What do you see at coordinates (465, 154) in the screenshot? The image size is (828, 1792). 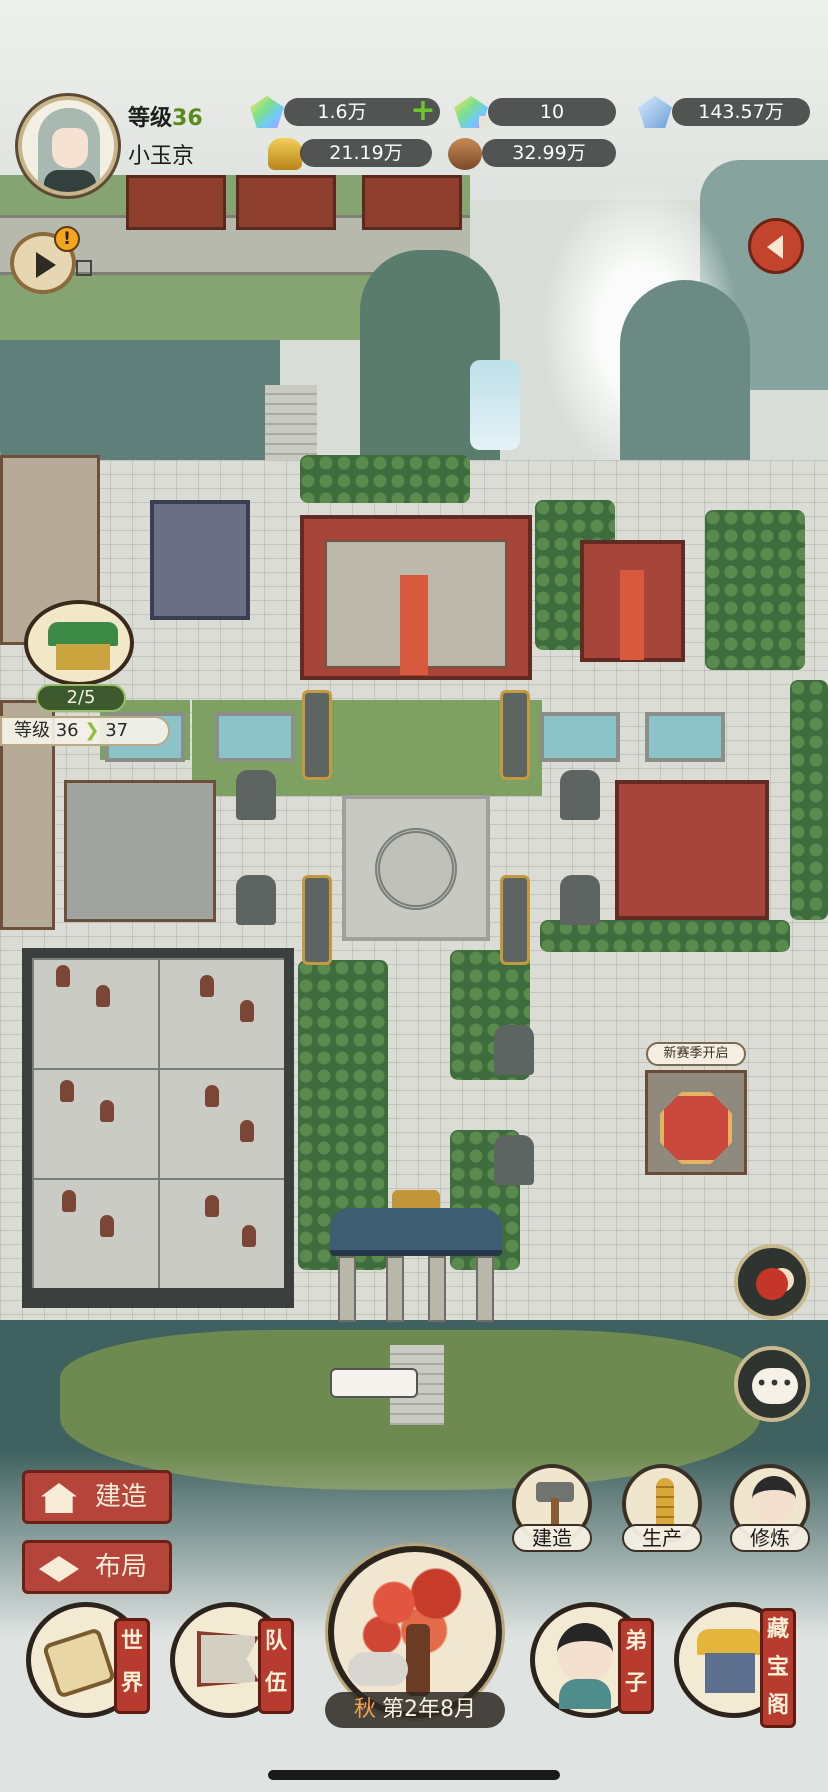 I see `wood-log-icon` at bounding box center [465, 154].